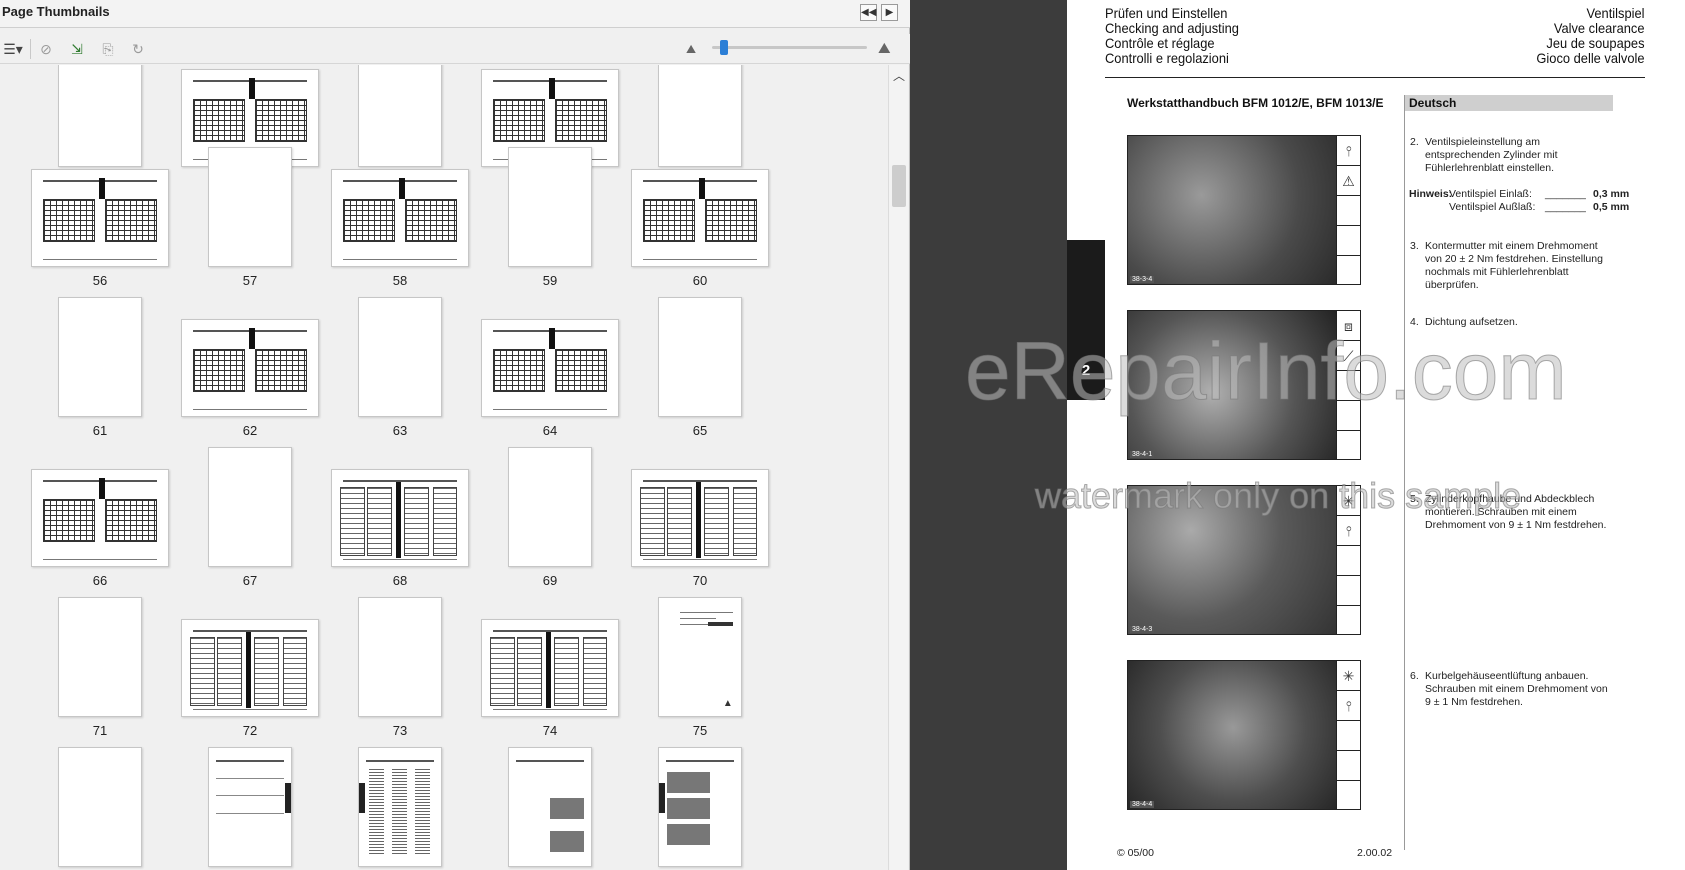 This screenshot has height=870, width=1685. I want to click on panel-header: Page Thumbnails ◀◀ ▶, so click(455, 14).